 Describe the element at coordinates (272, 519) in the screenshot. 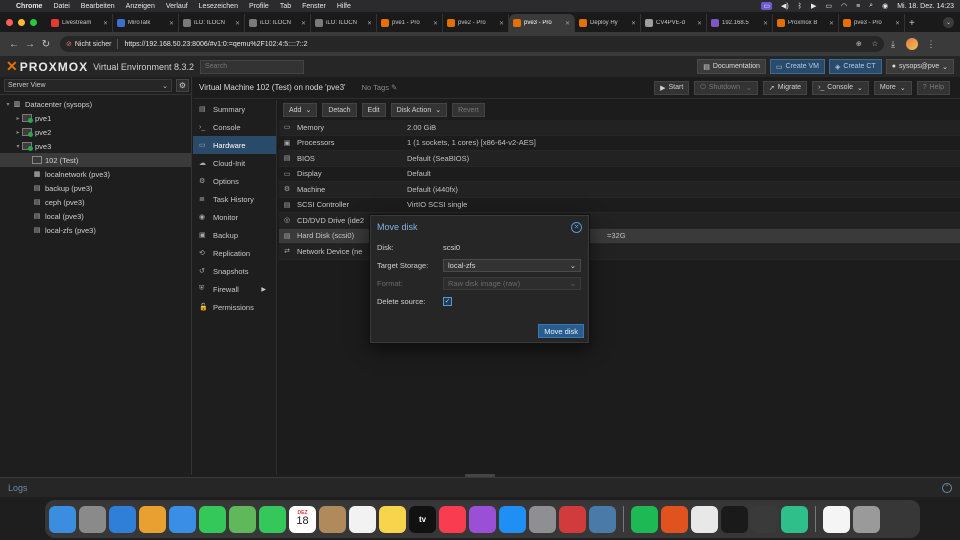

I see `dock-facetime-icon` at that location.